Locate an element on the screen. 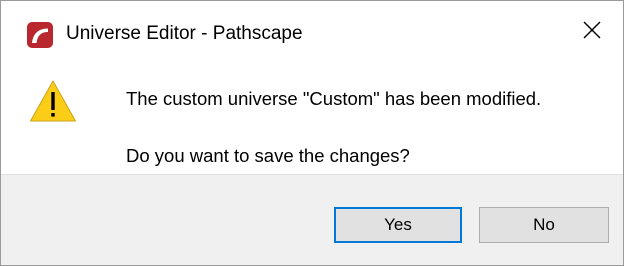 The height and width of the screenshot is (266, 624). close-button is located at coordinates (592, 32).